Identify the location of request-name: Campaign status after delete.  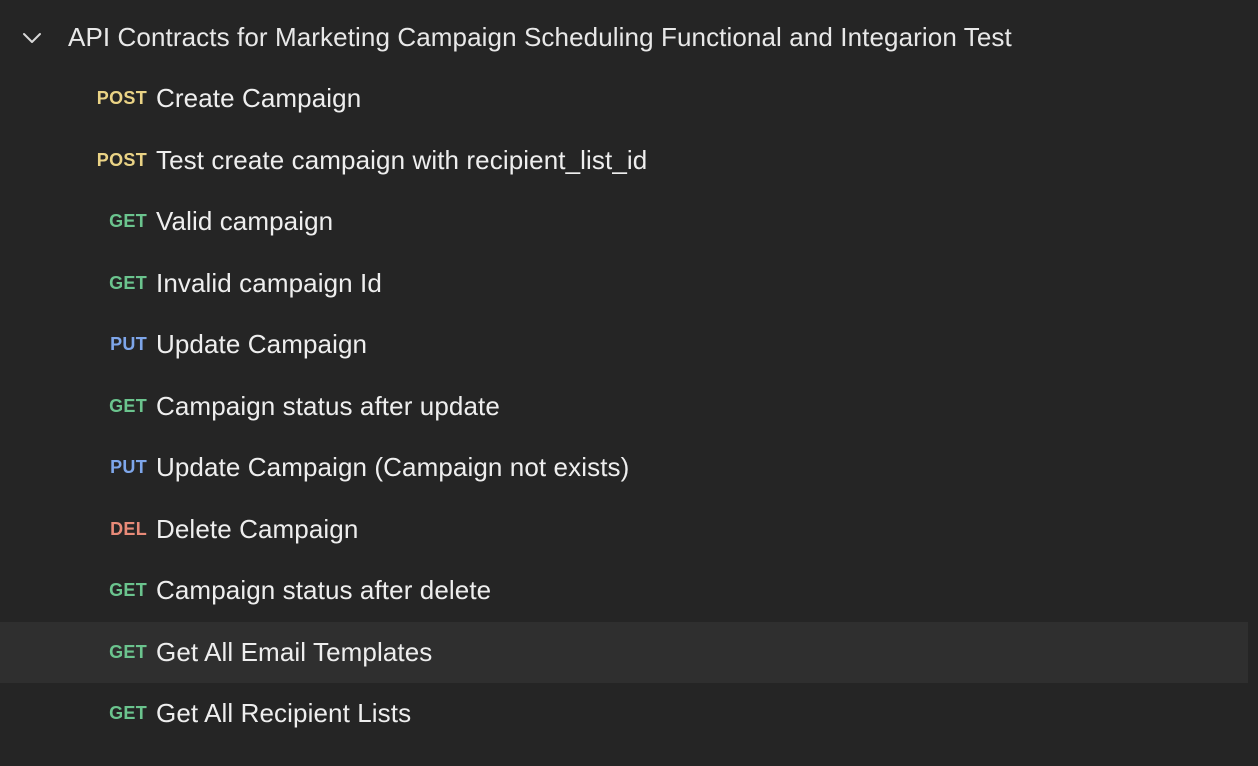
(324, 590).